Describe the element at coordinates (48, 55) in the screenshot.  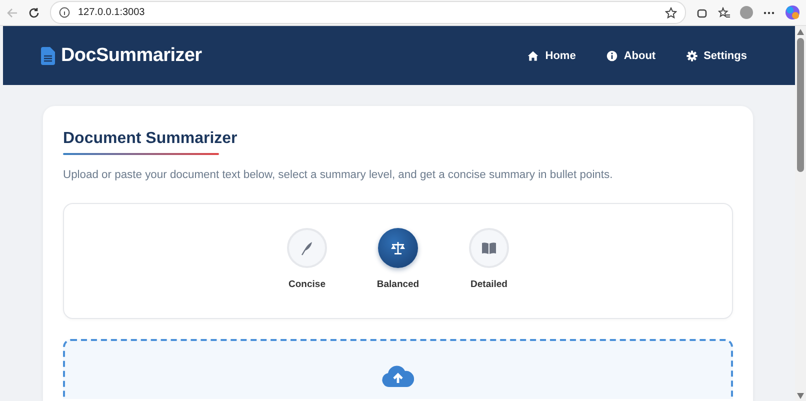
I see `document-icon` at that location.